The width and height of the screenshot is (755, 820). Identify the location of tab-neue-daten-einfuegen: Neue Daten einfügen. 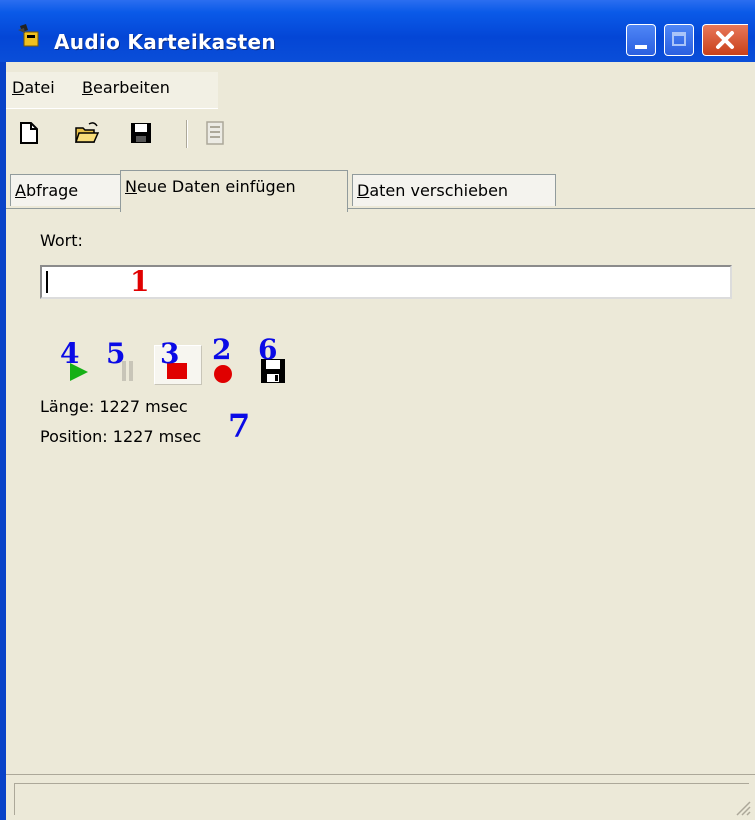
(234, 191).